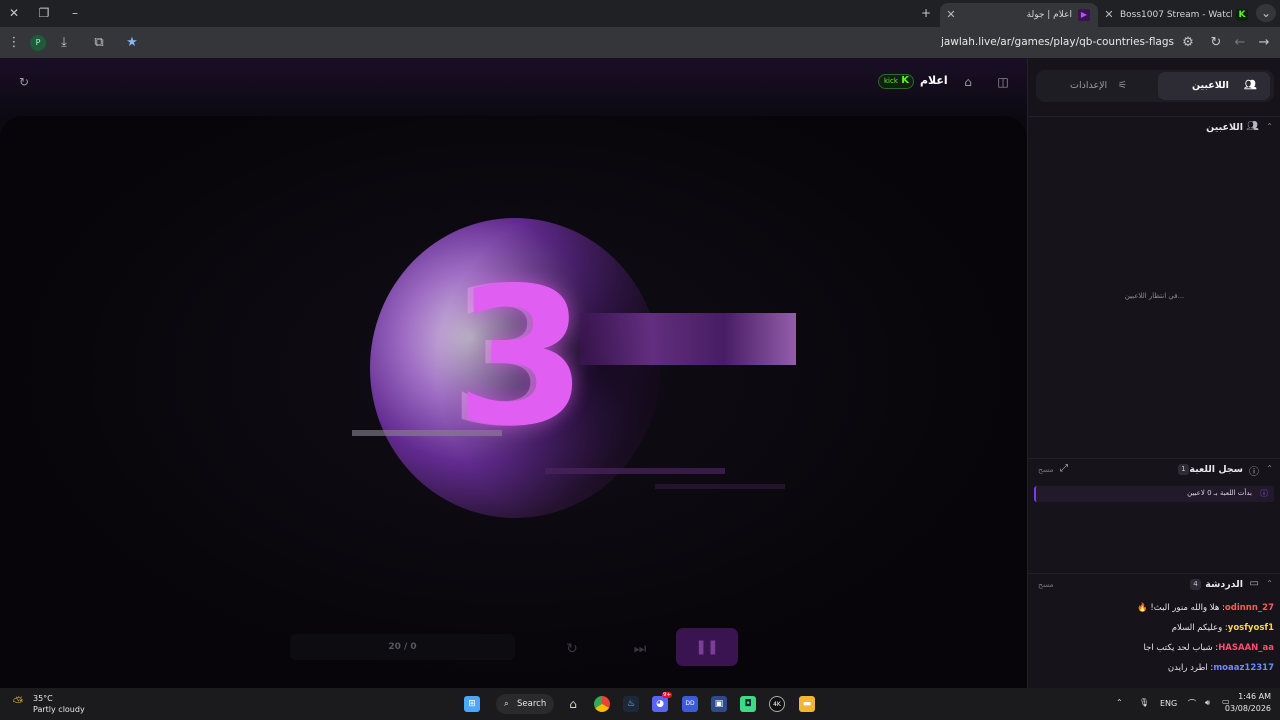 The width and height of the screenshot is (1280, 720). Describe the element at coordinates (926, 13) in the screenshot. I see `new-tab-button: +` at that location.